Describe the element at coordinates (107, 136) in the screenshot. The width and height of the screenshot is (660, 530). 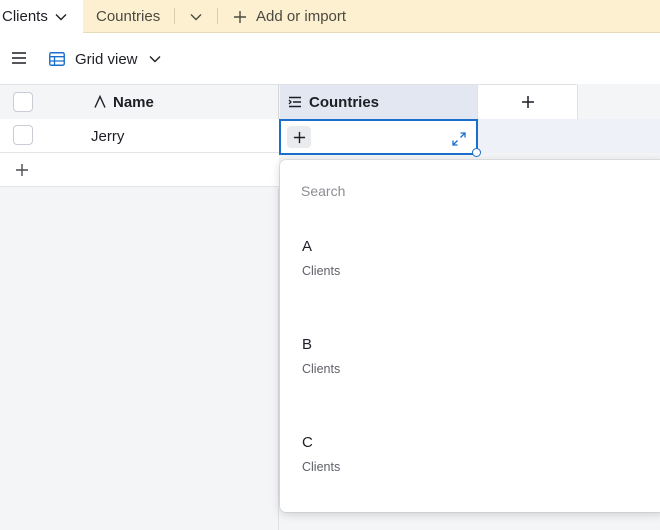
I see `cell-name: Jerry` at that location.